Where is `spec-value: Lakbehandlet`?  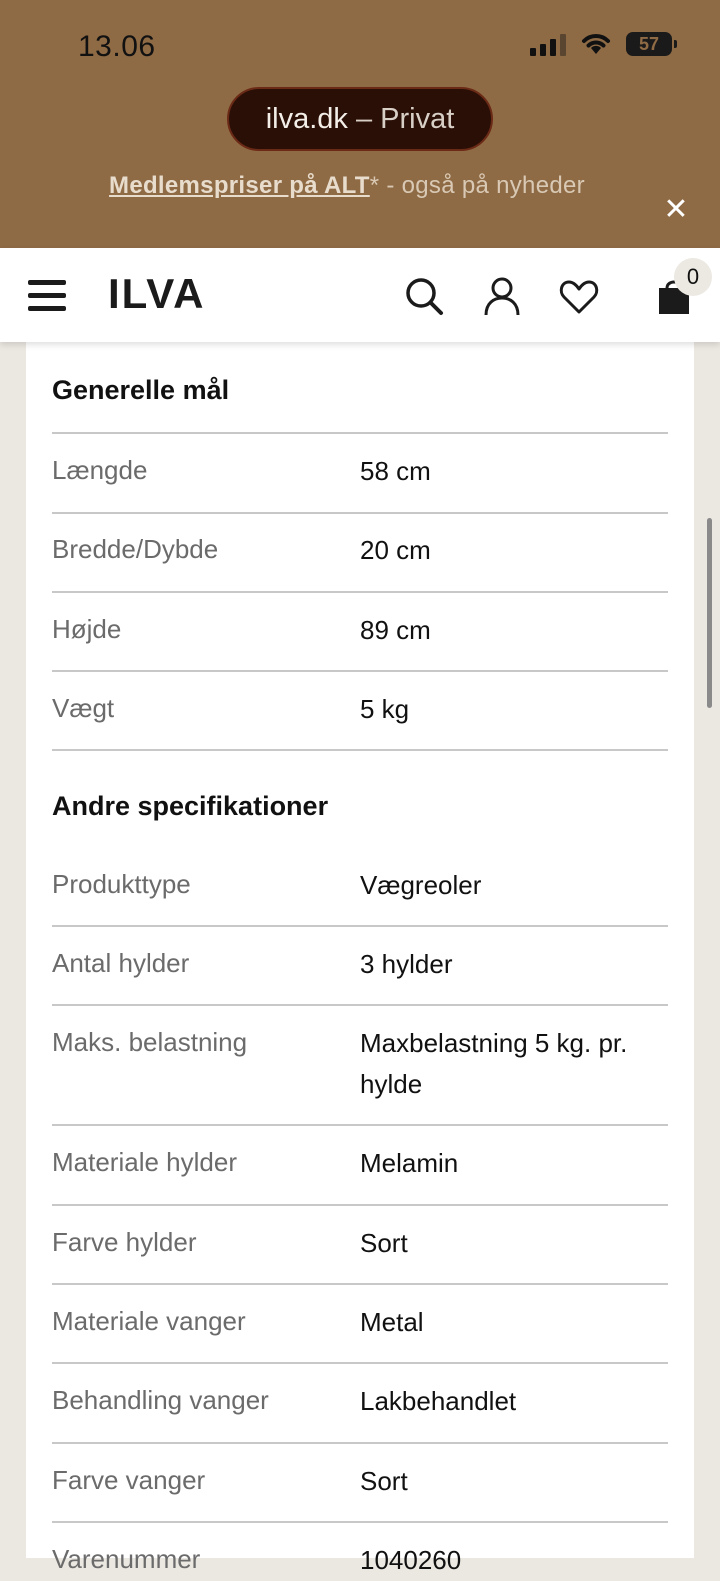 spec-value: Lakbehandlet is located at coordinates (438, 1401).